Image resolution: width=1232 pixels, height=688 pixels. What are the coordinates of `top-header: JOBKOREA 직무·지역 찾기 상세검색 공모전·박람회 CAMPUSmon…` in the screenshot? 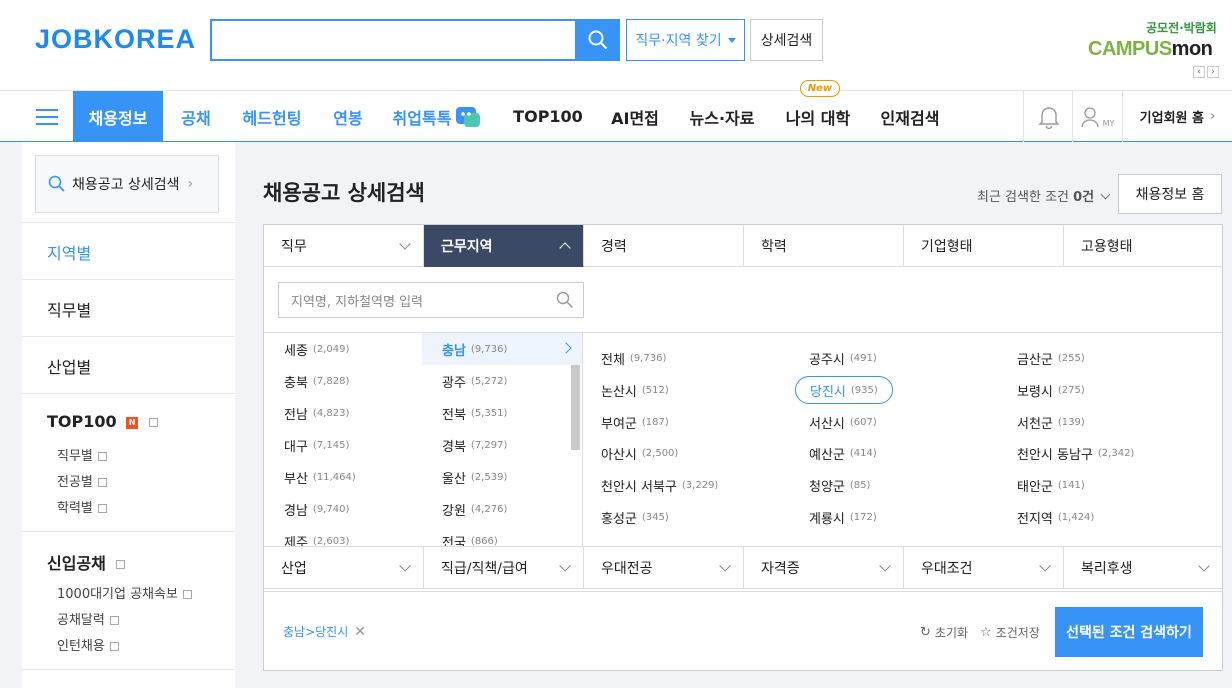 It's located at (616, 45).